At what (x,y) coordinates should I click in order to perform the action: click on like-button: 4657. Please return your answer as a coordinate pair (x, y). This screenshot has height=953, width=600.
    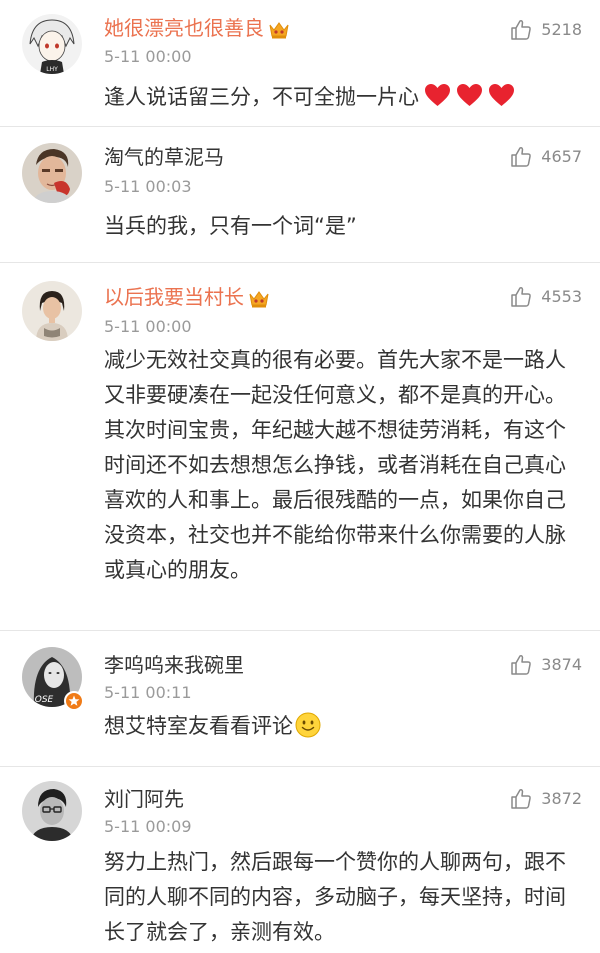
    Looking at the image, I should click on (545, 157).